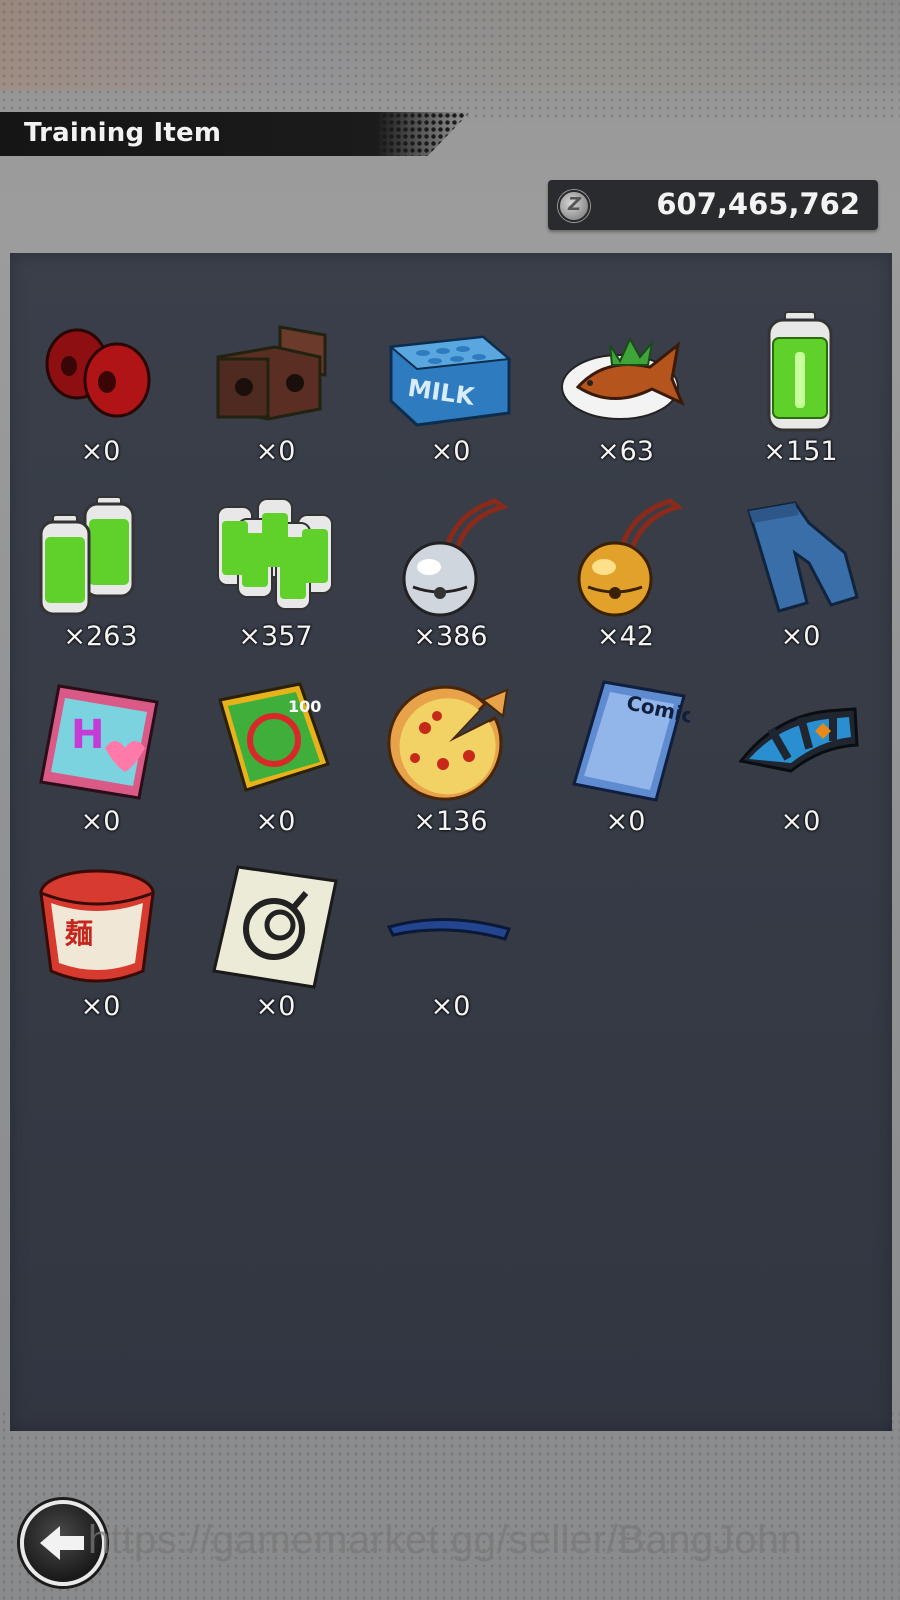  I want to click on item-count: ×357, so click(275, 636).